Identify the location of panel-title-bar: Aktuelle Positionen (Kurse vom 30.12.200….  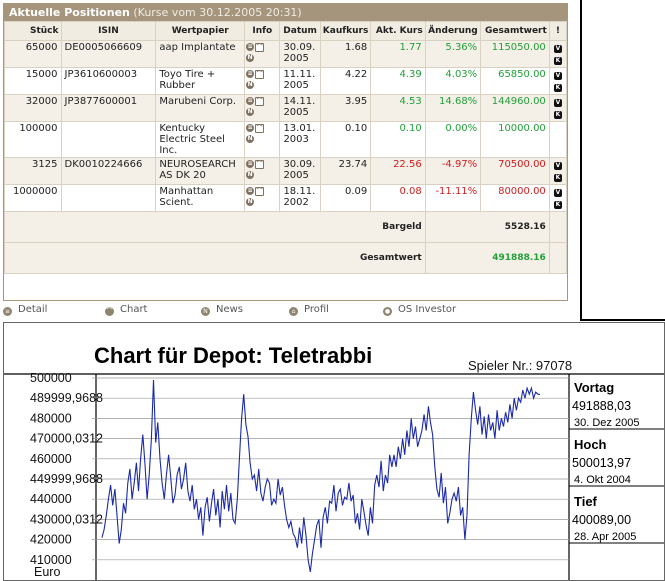
(285, 12).